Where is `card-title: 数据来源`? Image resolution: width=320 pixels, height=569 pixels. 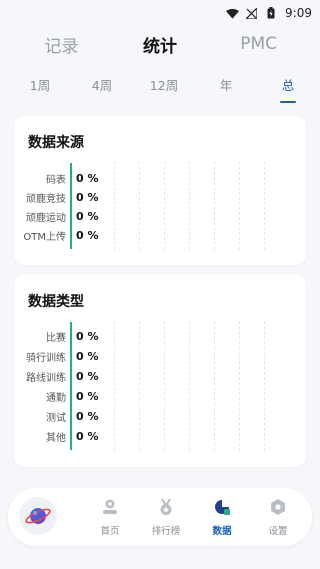 card-title: 数据来源 is located at coordinates (56, 143).